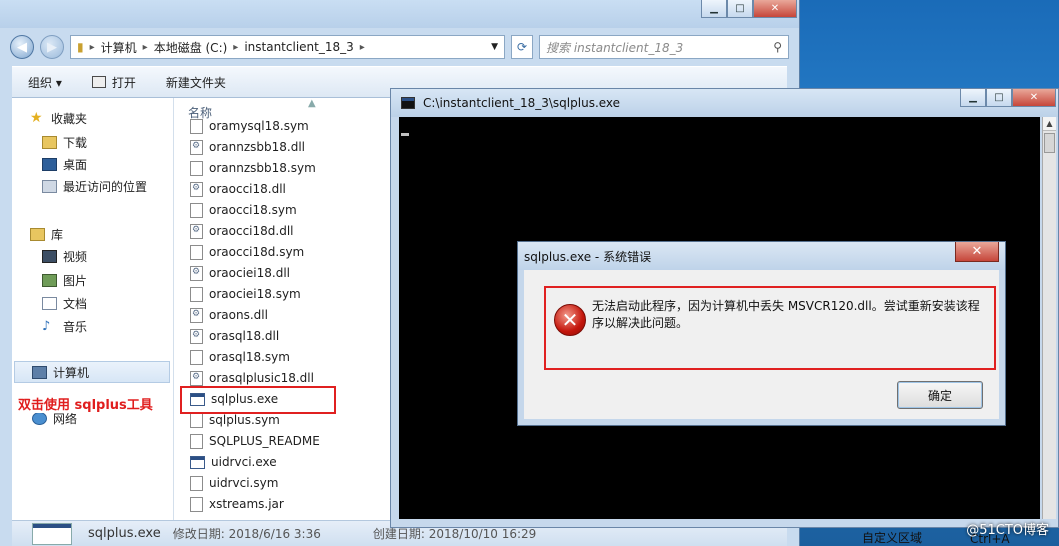 This screenshot has height=546, width=1059. I want to click on file-name: xstreams.jar, so click(246, 504).